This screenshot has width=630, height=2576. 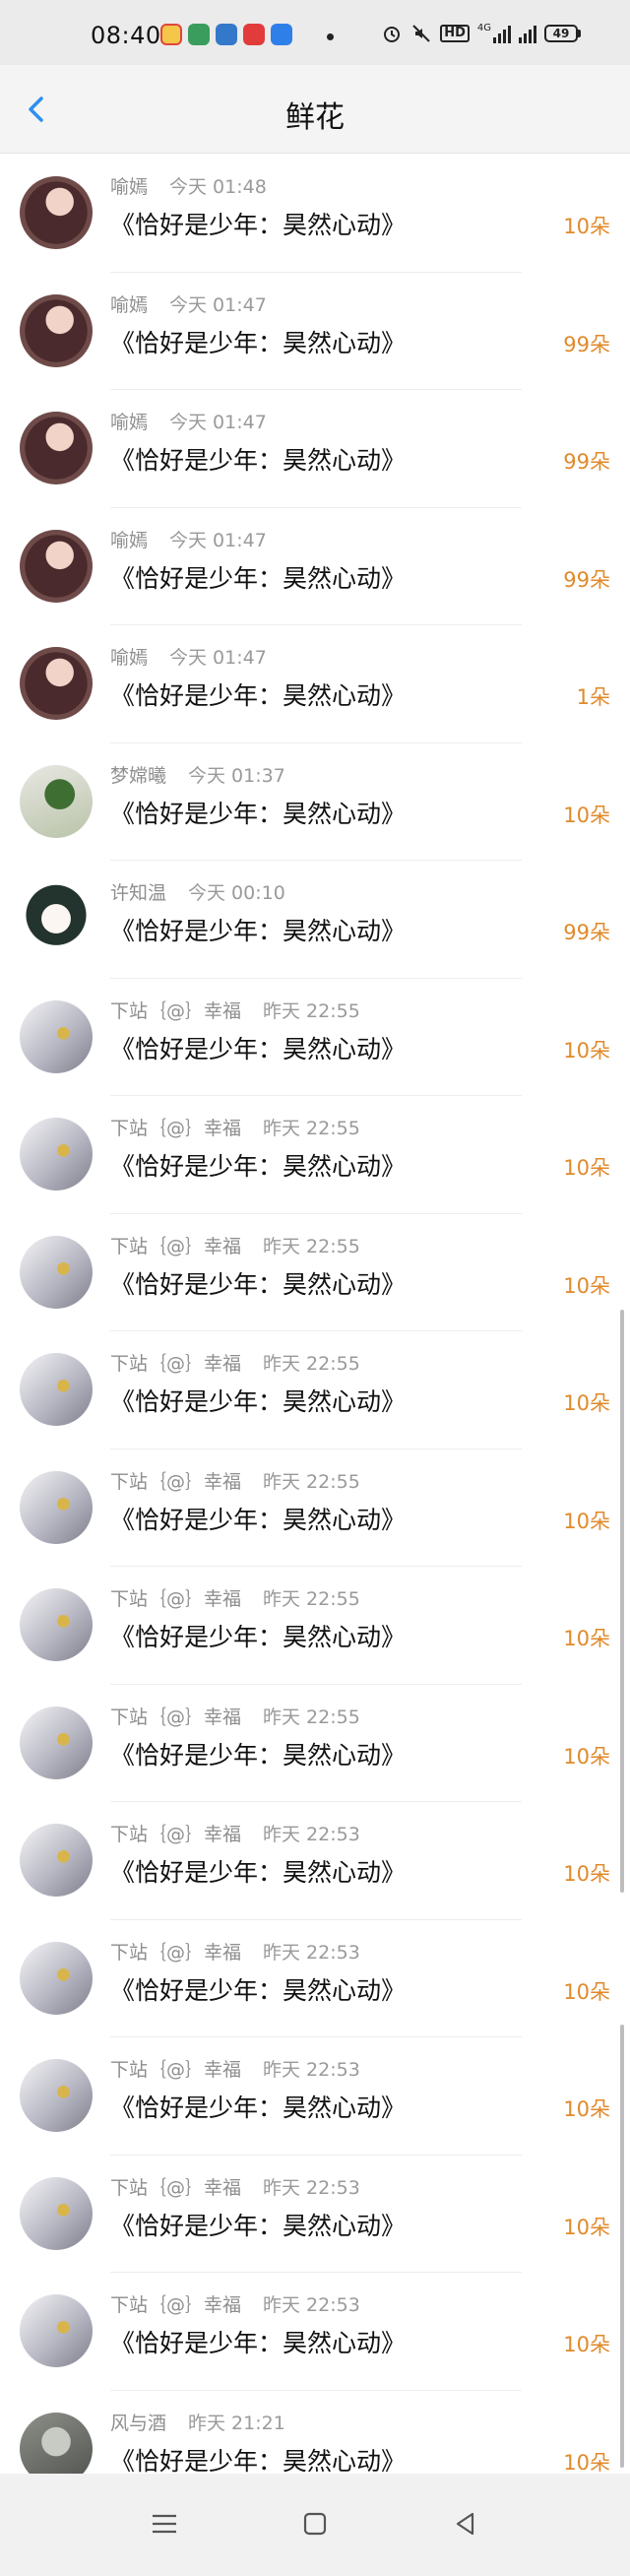 What do you see at coordinates (330, 36) in the screenshot?
I see `more-notifications-dot` at bounding box center [330, 36].